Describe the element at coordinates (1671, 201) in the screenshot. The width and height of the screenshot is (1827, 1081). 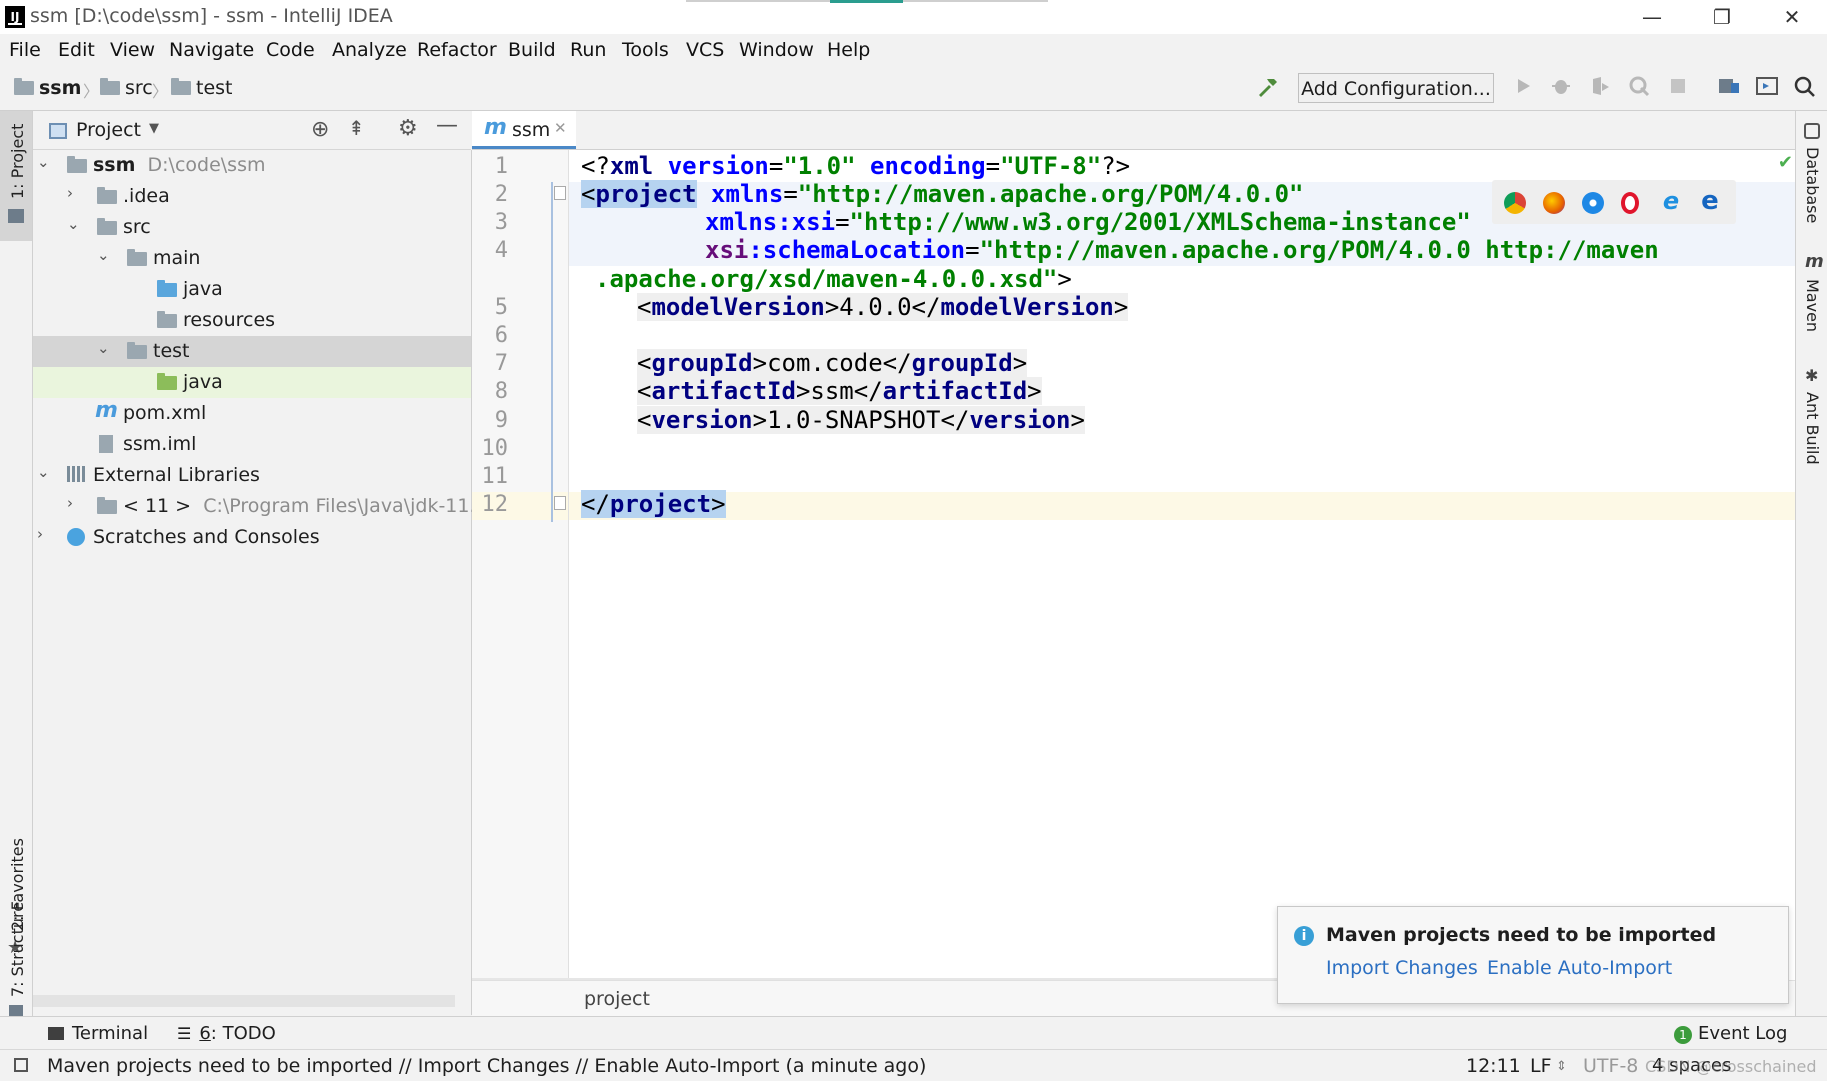
I see `ie-icon: e` at that location.